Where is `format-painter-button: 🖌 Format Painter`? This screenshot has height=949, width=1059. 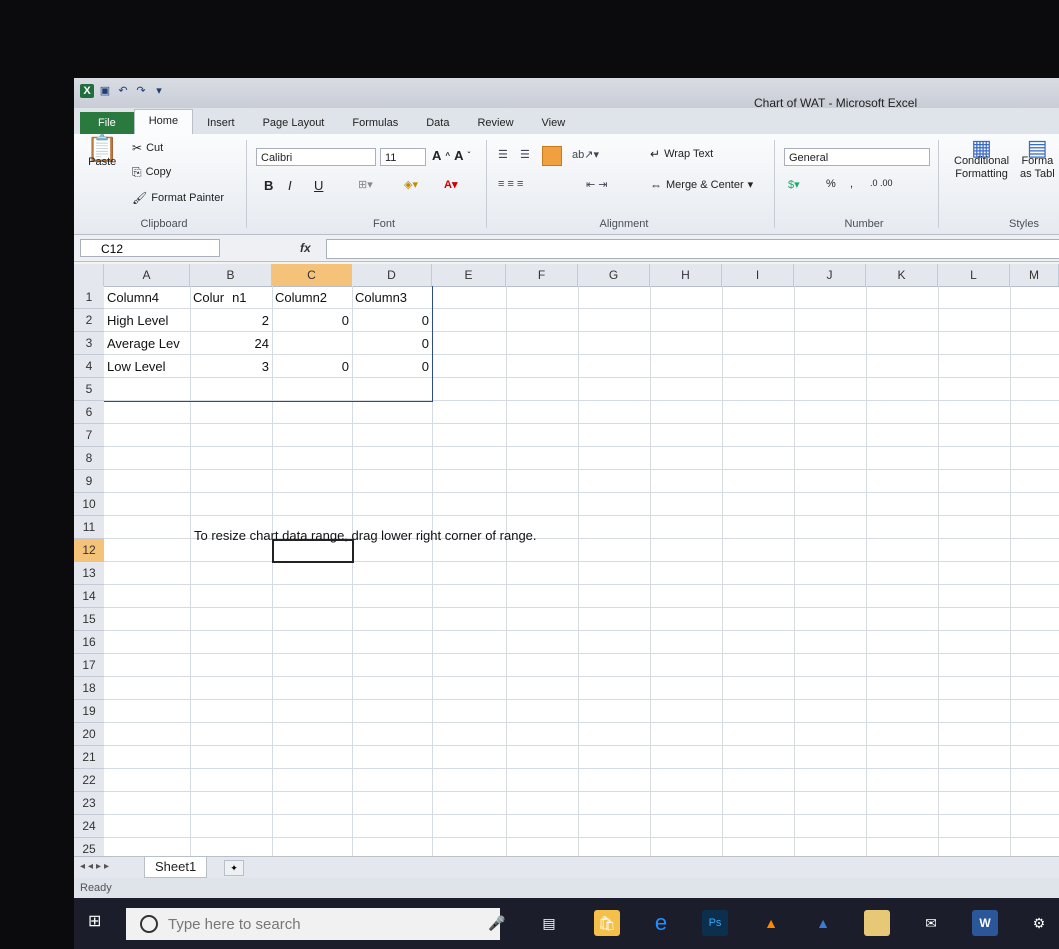
format-painter-button: 🖌 Format Painter is located at coordinates (178, 198).